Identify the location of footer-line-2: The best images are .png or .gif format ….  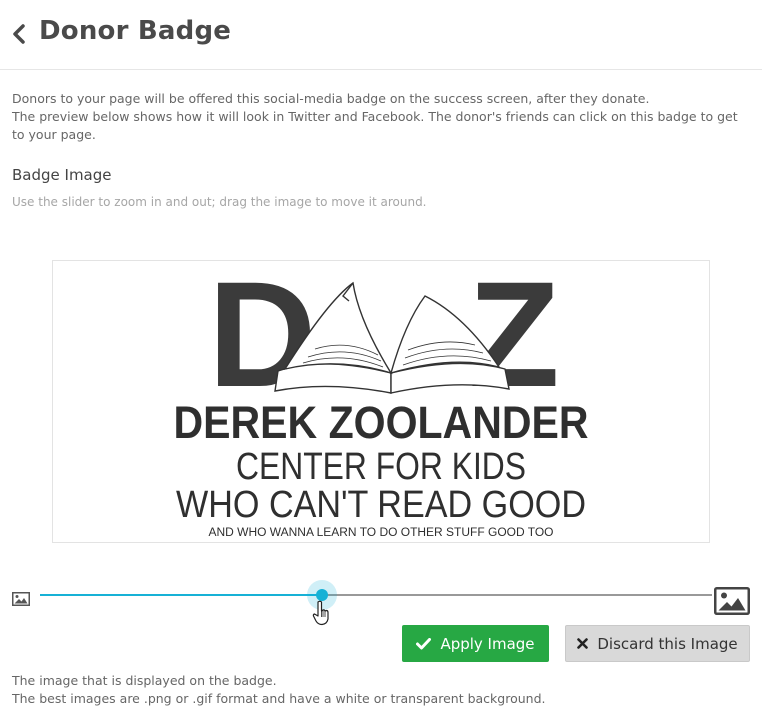
(279, 698).